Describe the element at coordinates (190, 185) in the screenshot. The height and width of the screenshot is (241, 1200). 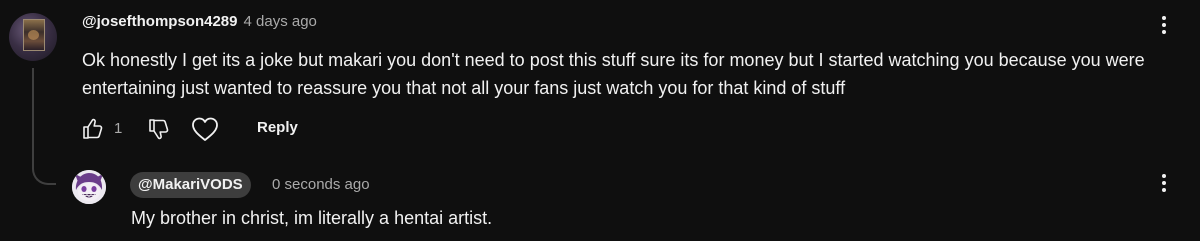
I see `reply-author-chip: @MakariVODS` at that location.